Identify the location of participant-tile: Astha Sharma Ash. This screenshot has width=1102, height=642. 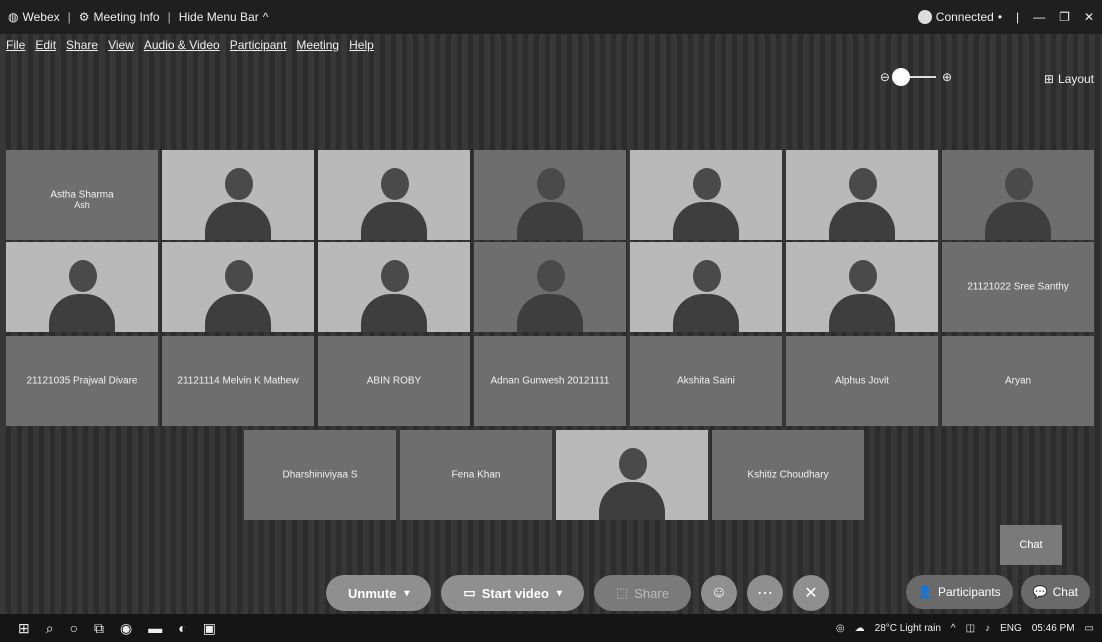
(82, 195).